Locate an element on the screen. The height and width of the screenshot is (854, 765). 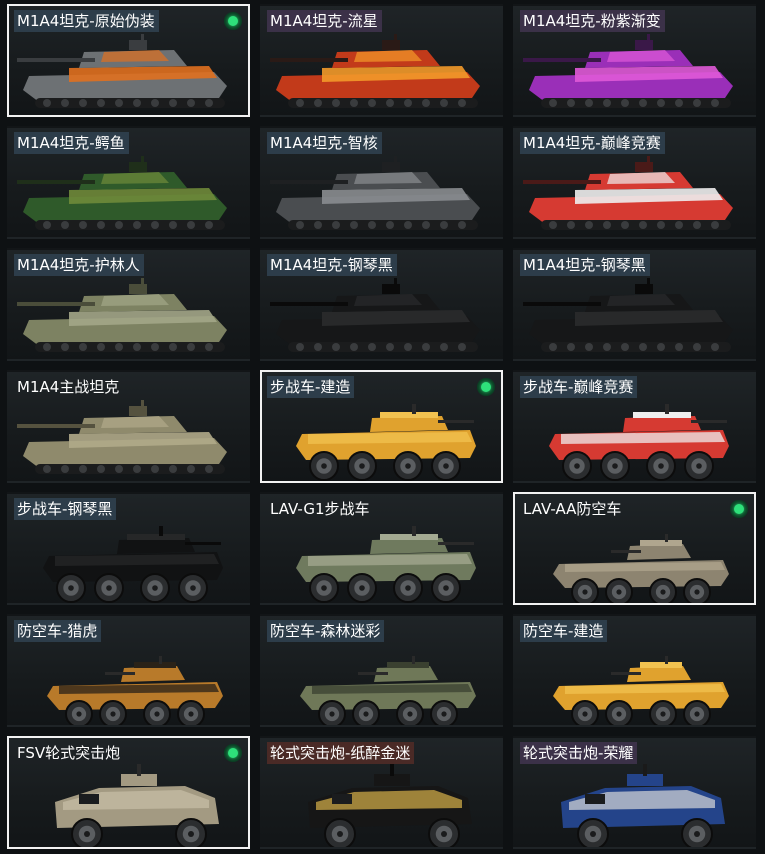
skin-card: 步战车-建造 is located at coordinates (381, 426).